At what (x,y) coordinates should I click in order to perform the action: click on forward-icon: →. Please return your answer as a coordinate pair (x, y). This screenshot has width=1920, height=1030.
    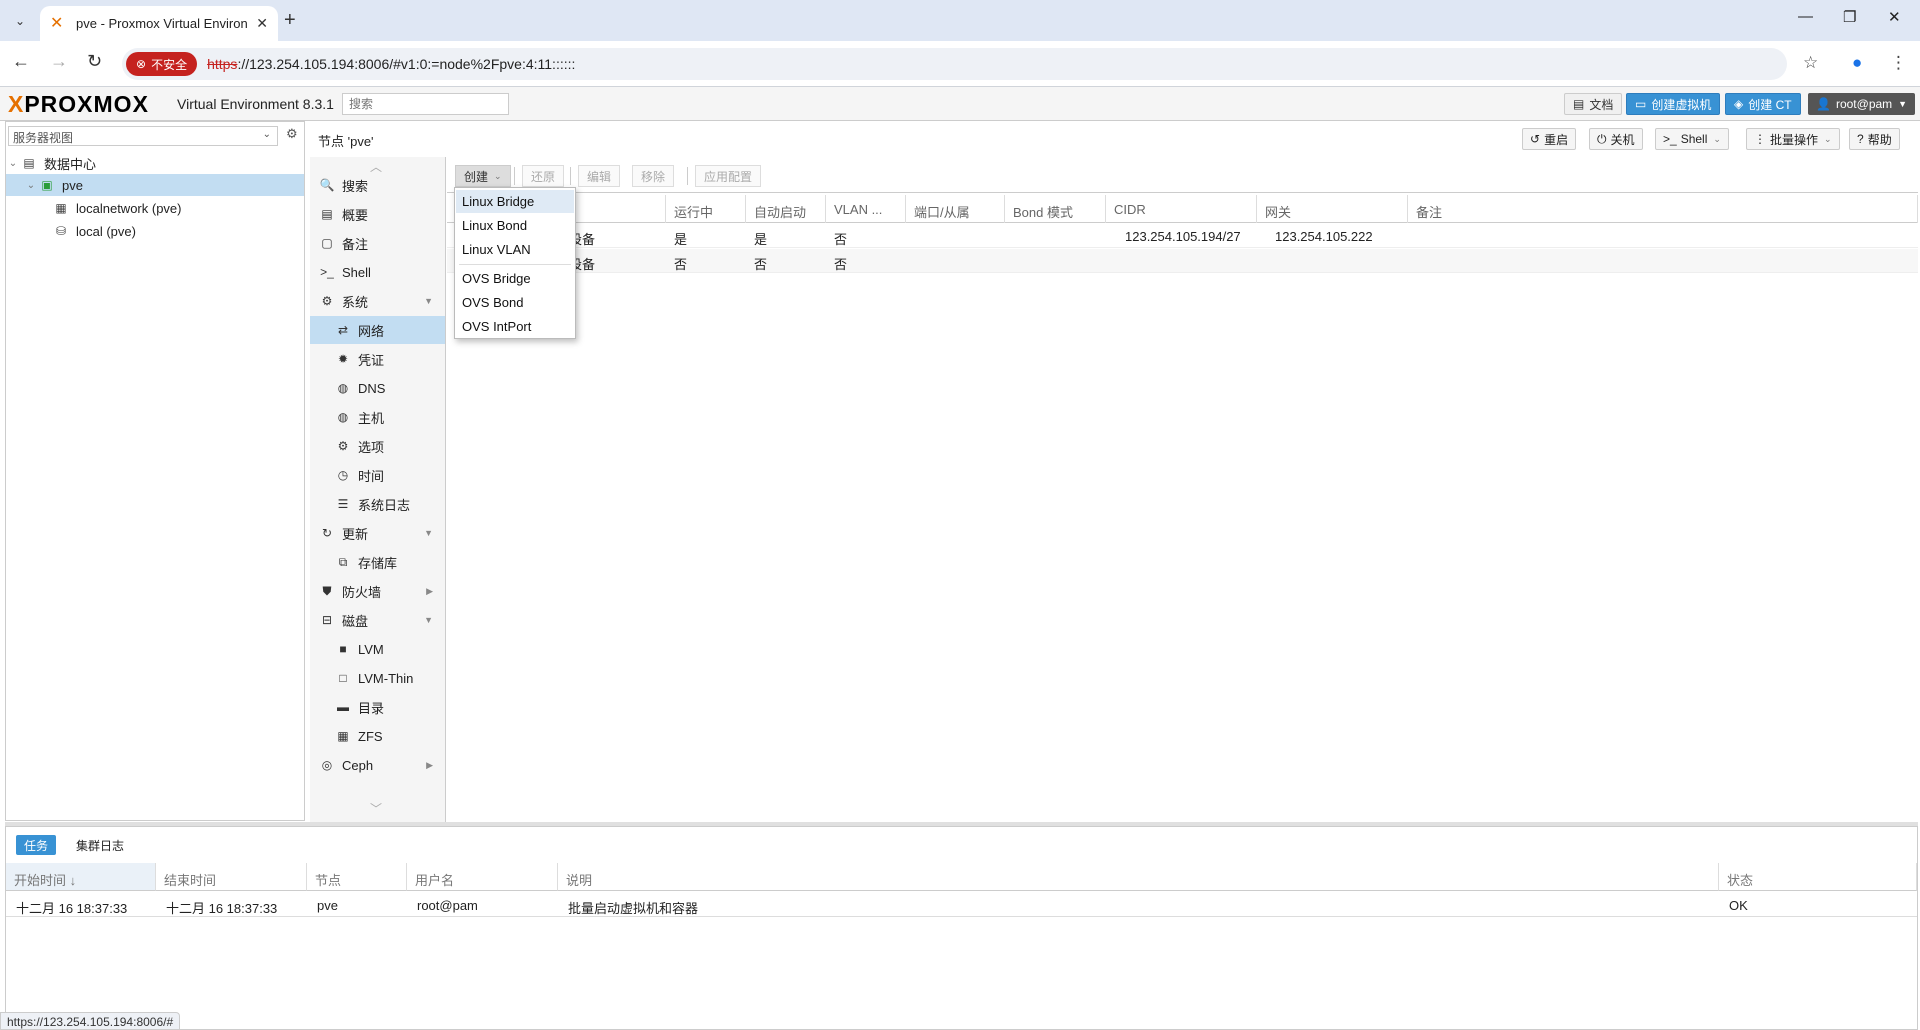
    Looking at the image, I should click on (59, 61).